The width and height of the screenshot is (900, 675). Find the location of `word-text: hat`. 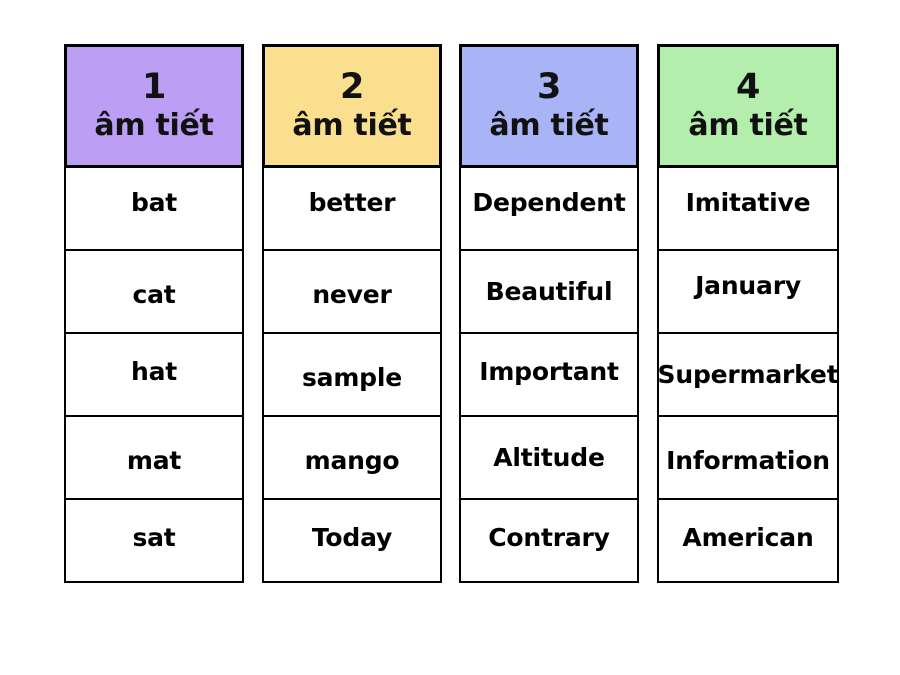

word-text: hat is located at coordinates (154, 371).